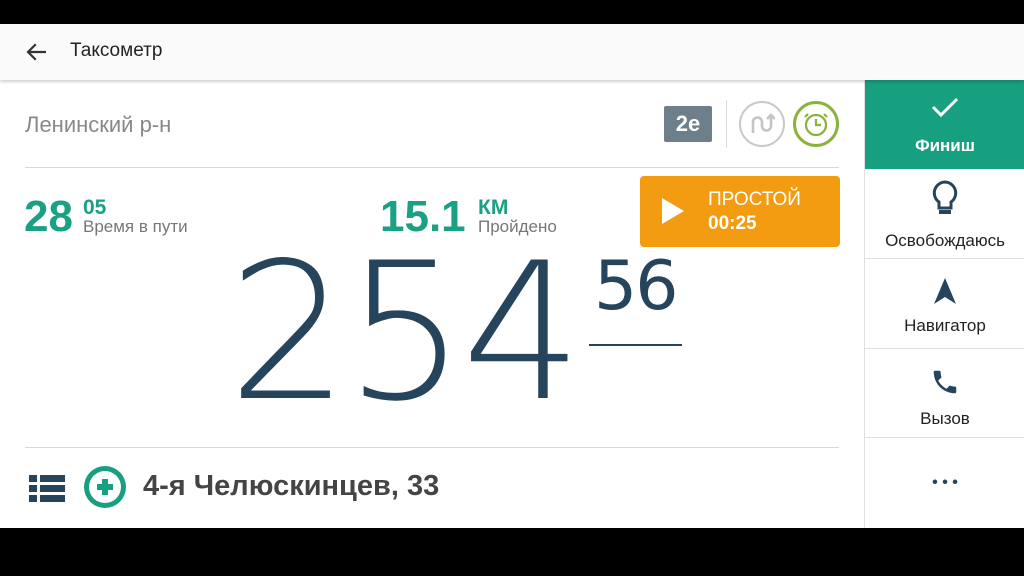 This screenshot has width=1024, height=576. I want to click on action-sidebar: Финиш Освобождаюсь Навигатор Вызов • • •, so click(944, 304).